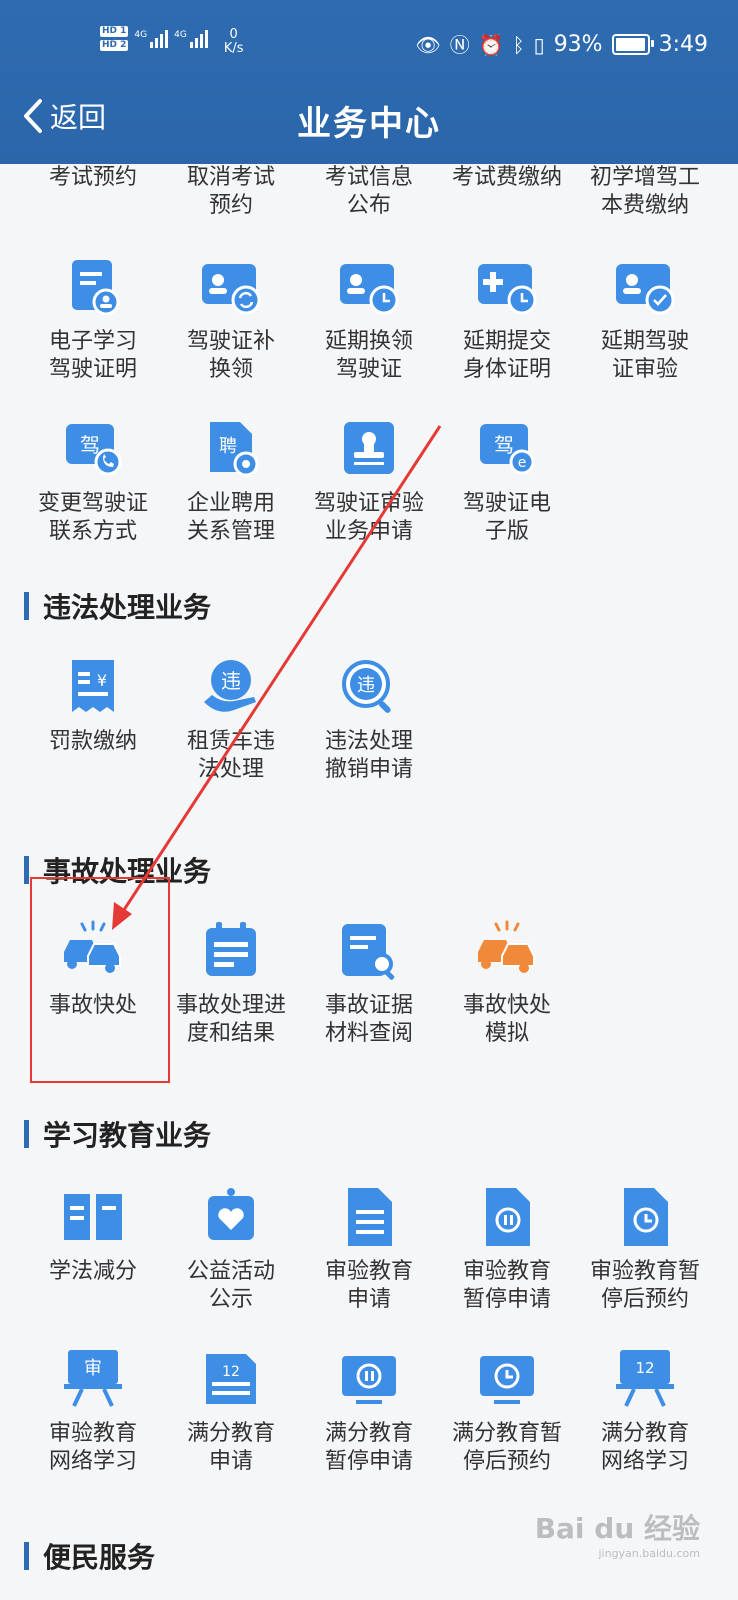  What do you see at coordinates (230, 686) in the screenshot?
I see `hand-violation-icon: 违` at bounding box center [230, 686].